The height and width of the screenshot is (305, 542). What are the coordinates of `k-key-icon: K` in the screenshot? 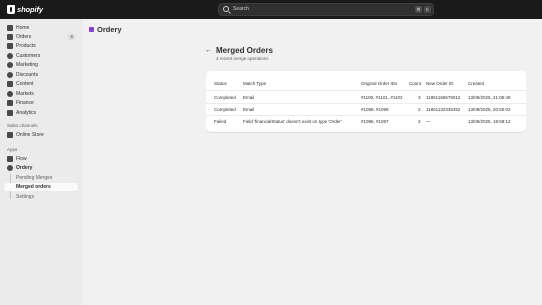 It's located at (427, 9).